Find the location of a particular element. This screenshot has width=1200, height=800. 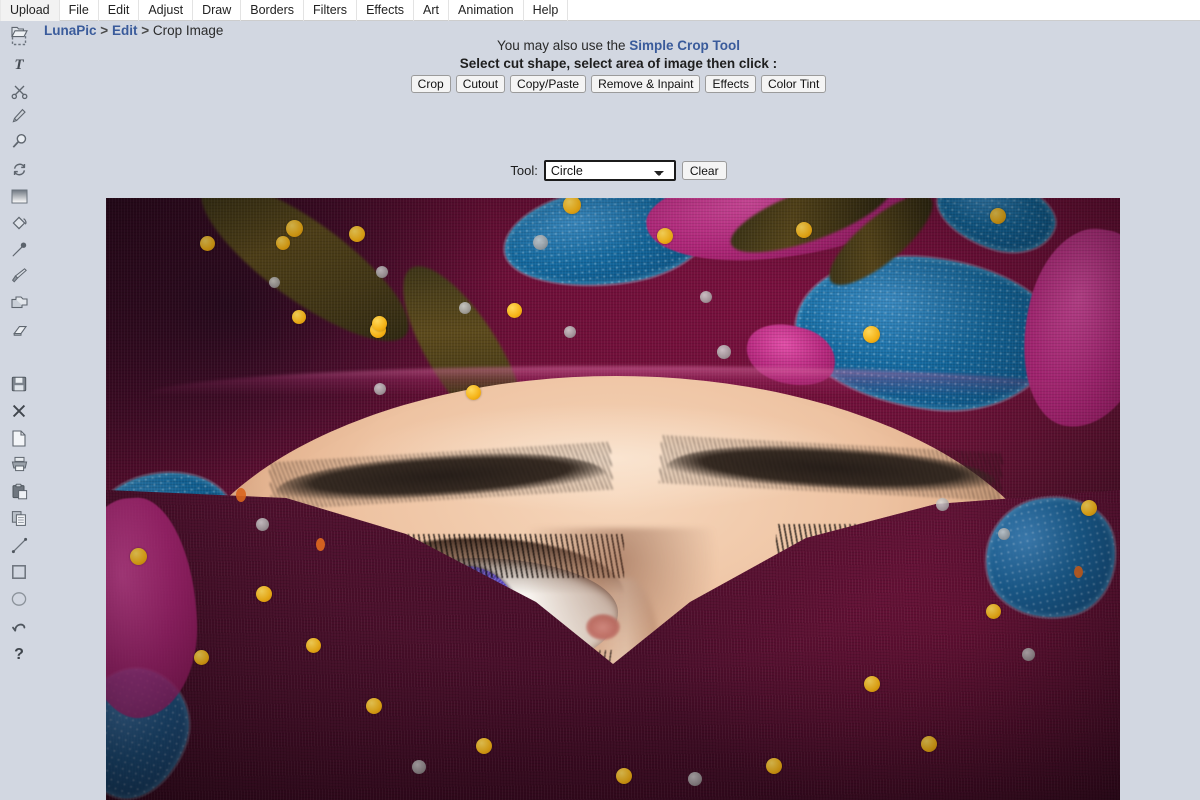

breadcrumb: LunaPic > Edit > Crop Image is located at coordinates (133, 30).